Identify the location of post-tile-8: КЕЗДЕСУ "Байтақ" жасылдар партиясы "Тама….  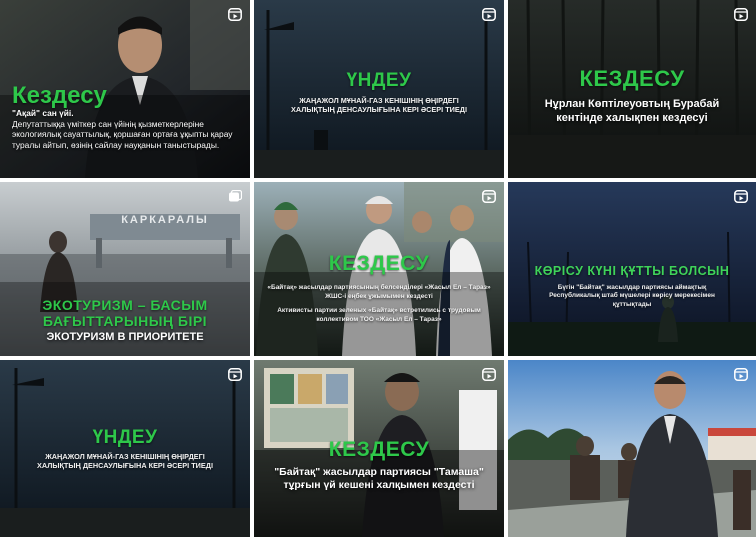
(379, 448).